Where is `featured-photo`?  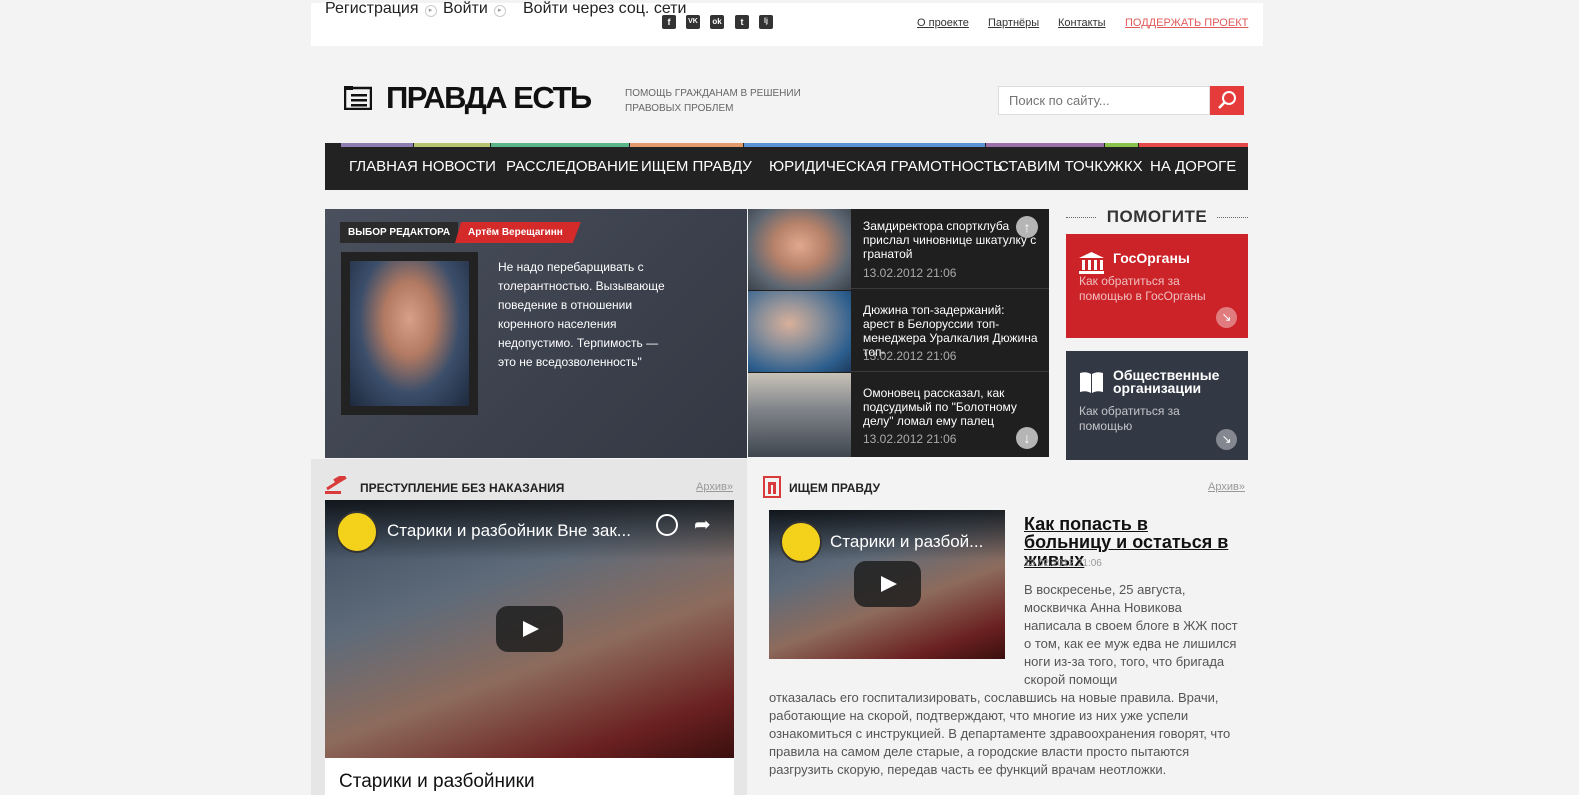
featured-photo is located at coordinates (409, 333).